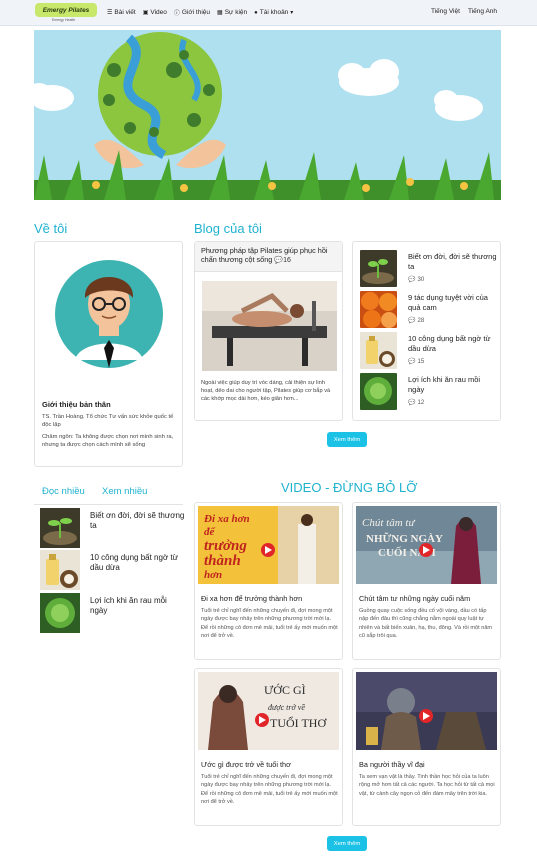 The width and height of the screenshot is (537, 868). Describe the element at coordinates (225, 546) in the screenshot. I see `svg-text: trưởng` at that location.